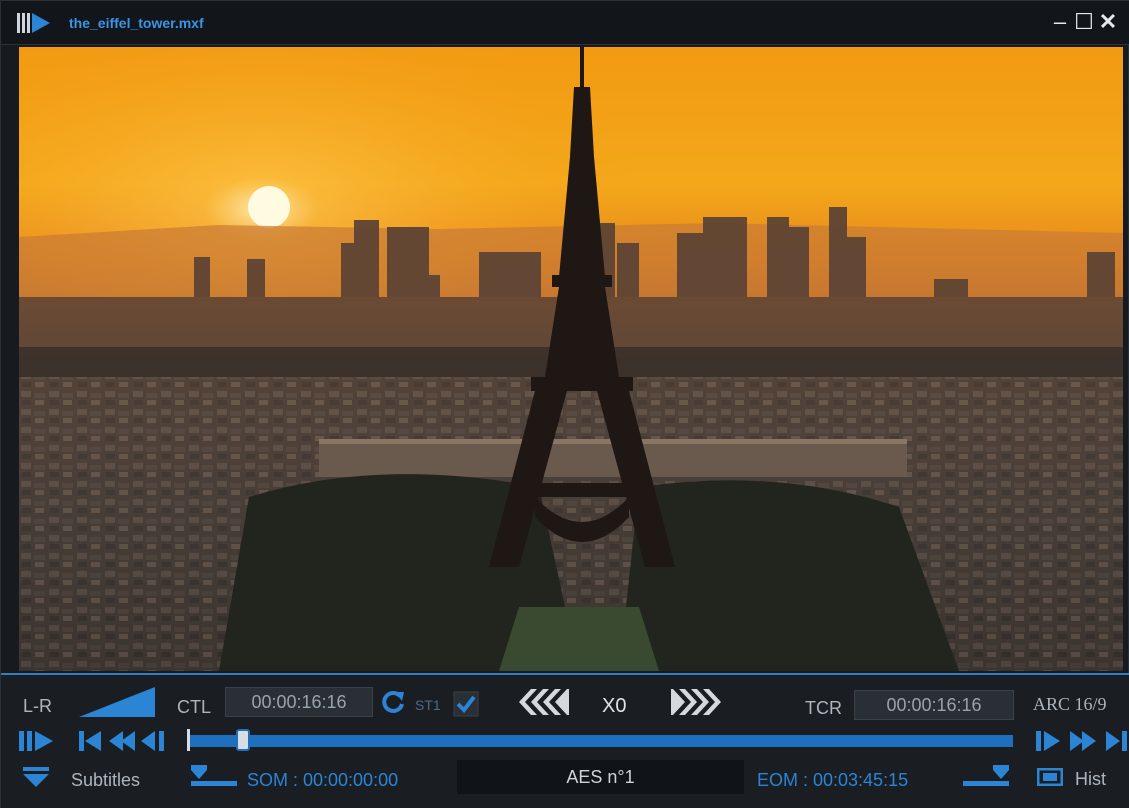 The image size is (1129, 808). What do you see at coordinates (1090, 779) in the screenshot?
I see `hist-label: Hist` at bounding box center [1090, 779].